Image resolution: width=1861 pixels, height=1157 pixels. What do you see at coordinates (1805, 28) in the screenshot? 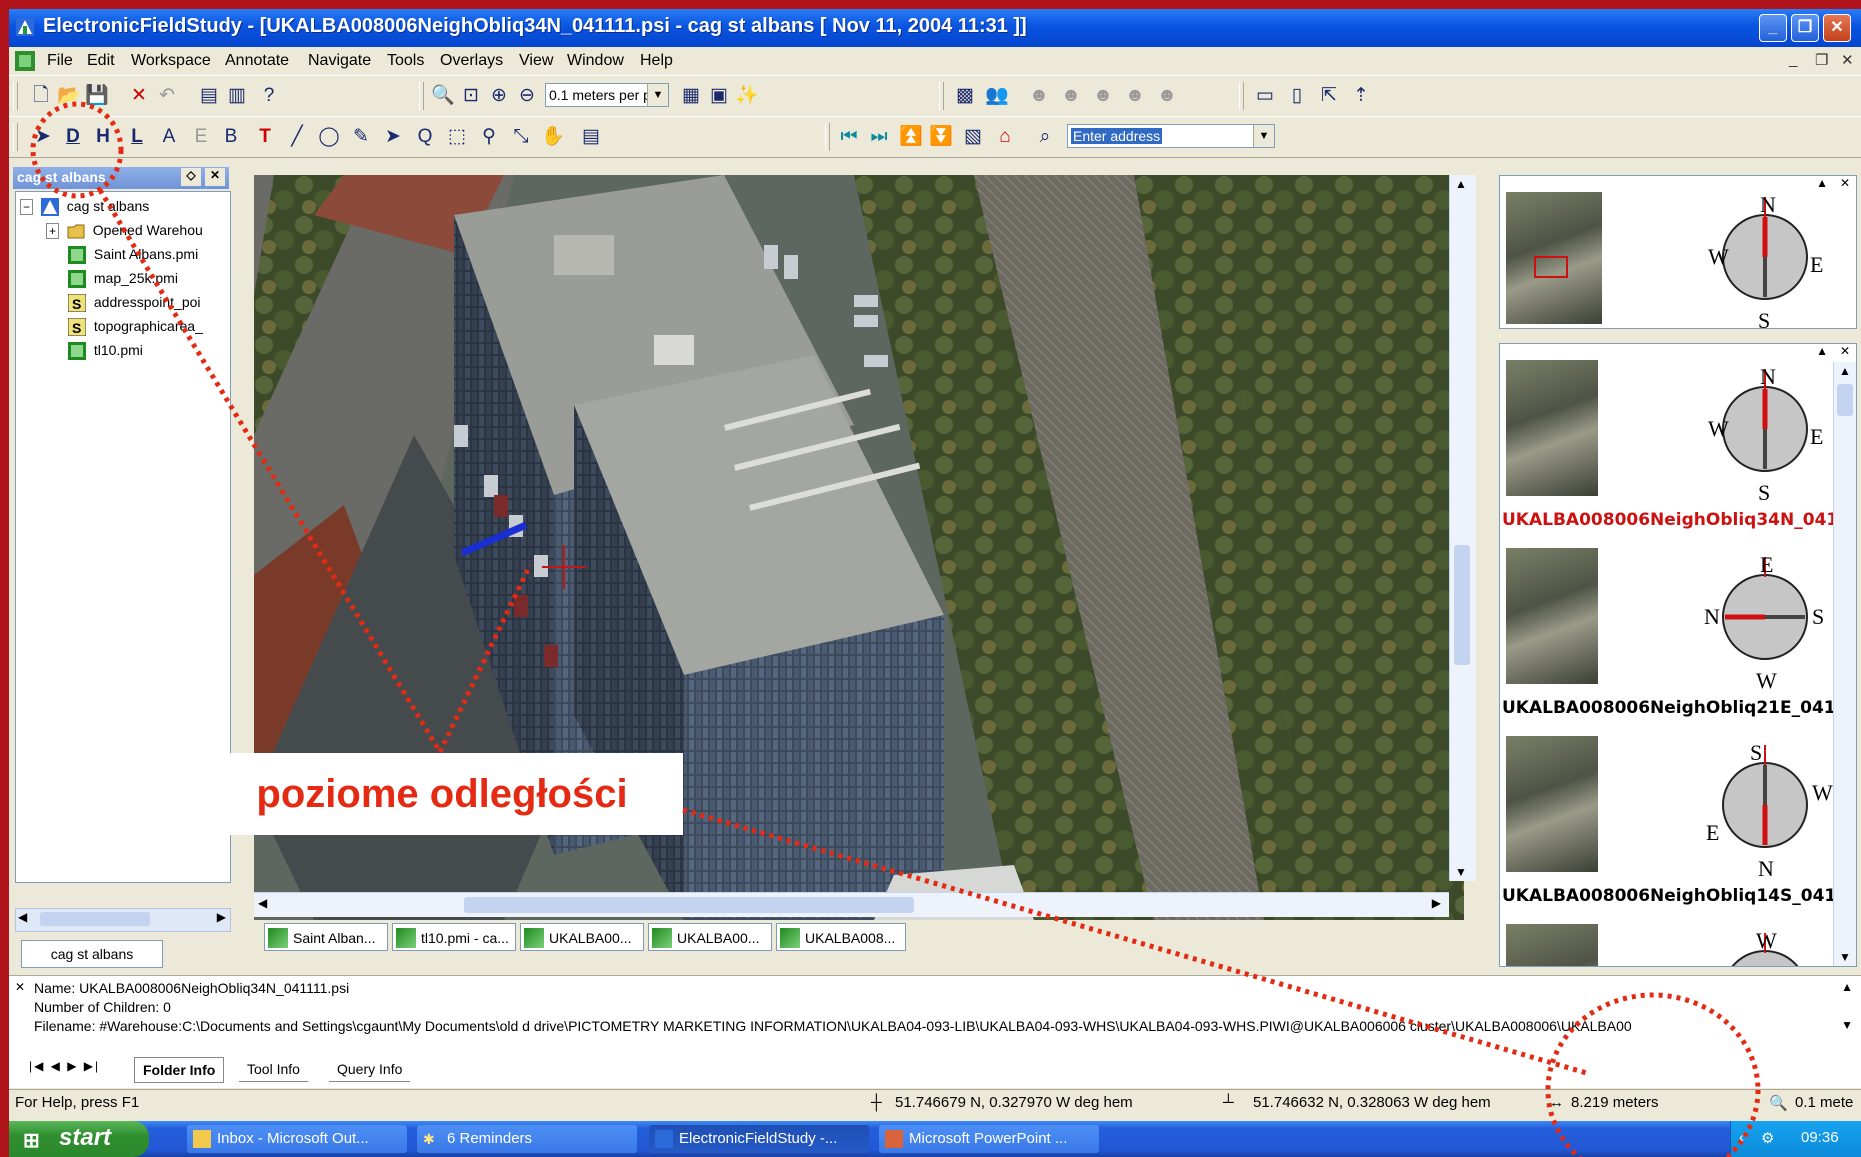
I see `maximize-button: ❐` at bounding box center [1805, 28].